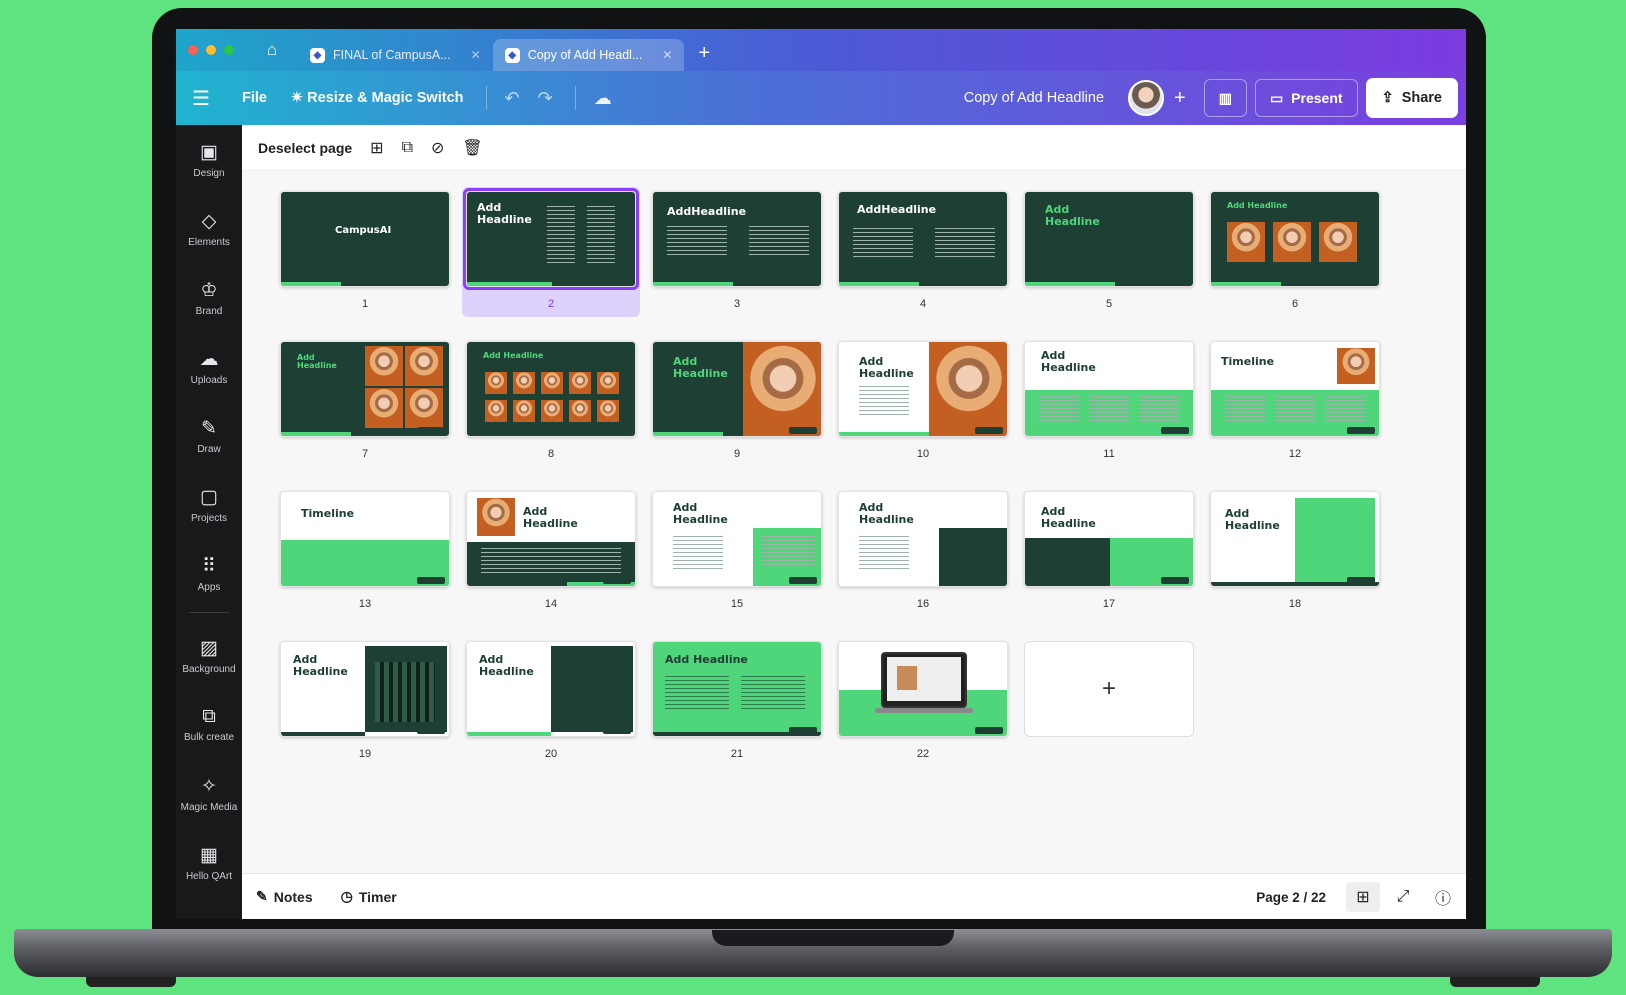 This screenshot has height=995, width=1626. Describe the element at coordinates (229, 50) in the screenshot. I see `maximize-window-button` at that location.